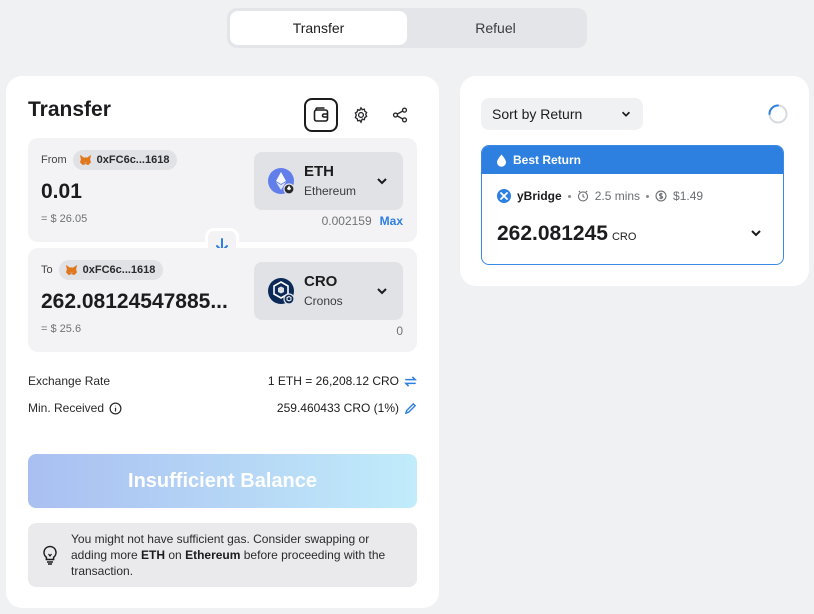 The image size is (814, 614). What do you see at coordinates (391, 221) in the screenshot?
I see `max-button: Max` at bounding box center [391, 221].